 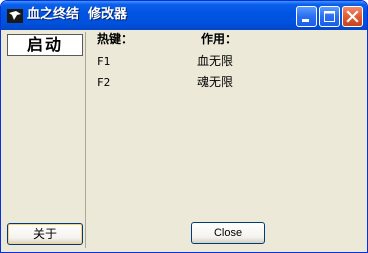 I want to click on hotkey-f2: F2, so click(x=104, y=82).